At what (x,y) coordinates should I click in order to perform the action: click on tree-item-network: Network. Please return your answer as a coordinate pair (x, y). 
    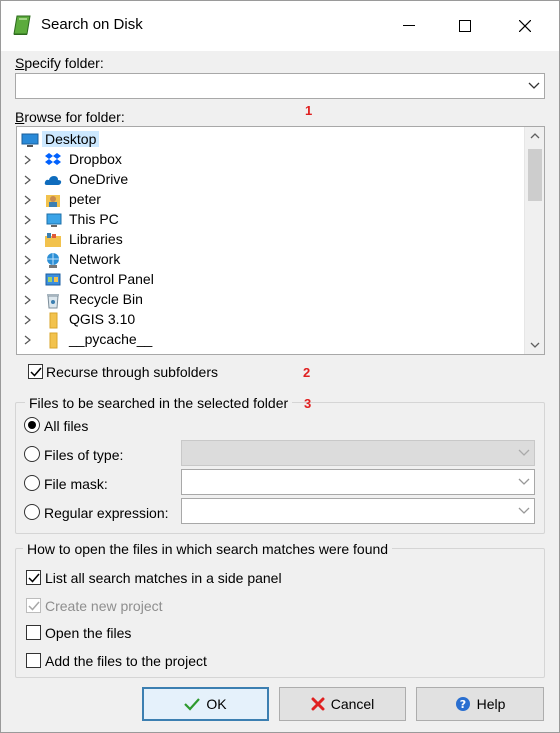
    Looking at the image, I should click on (269, 260).